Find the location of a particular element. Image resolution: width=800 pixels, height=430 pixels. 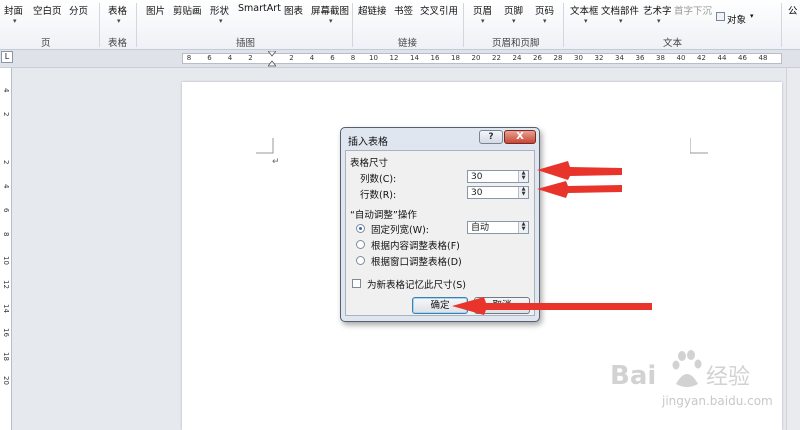

quick-parts-dropdown-icon: ▾ is located at coordinates (621, 21).